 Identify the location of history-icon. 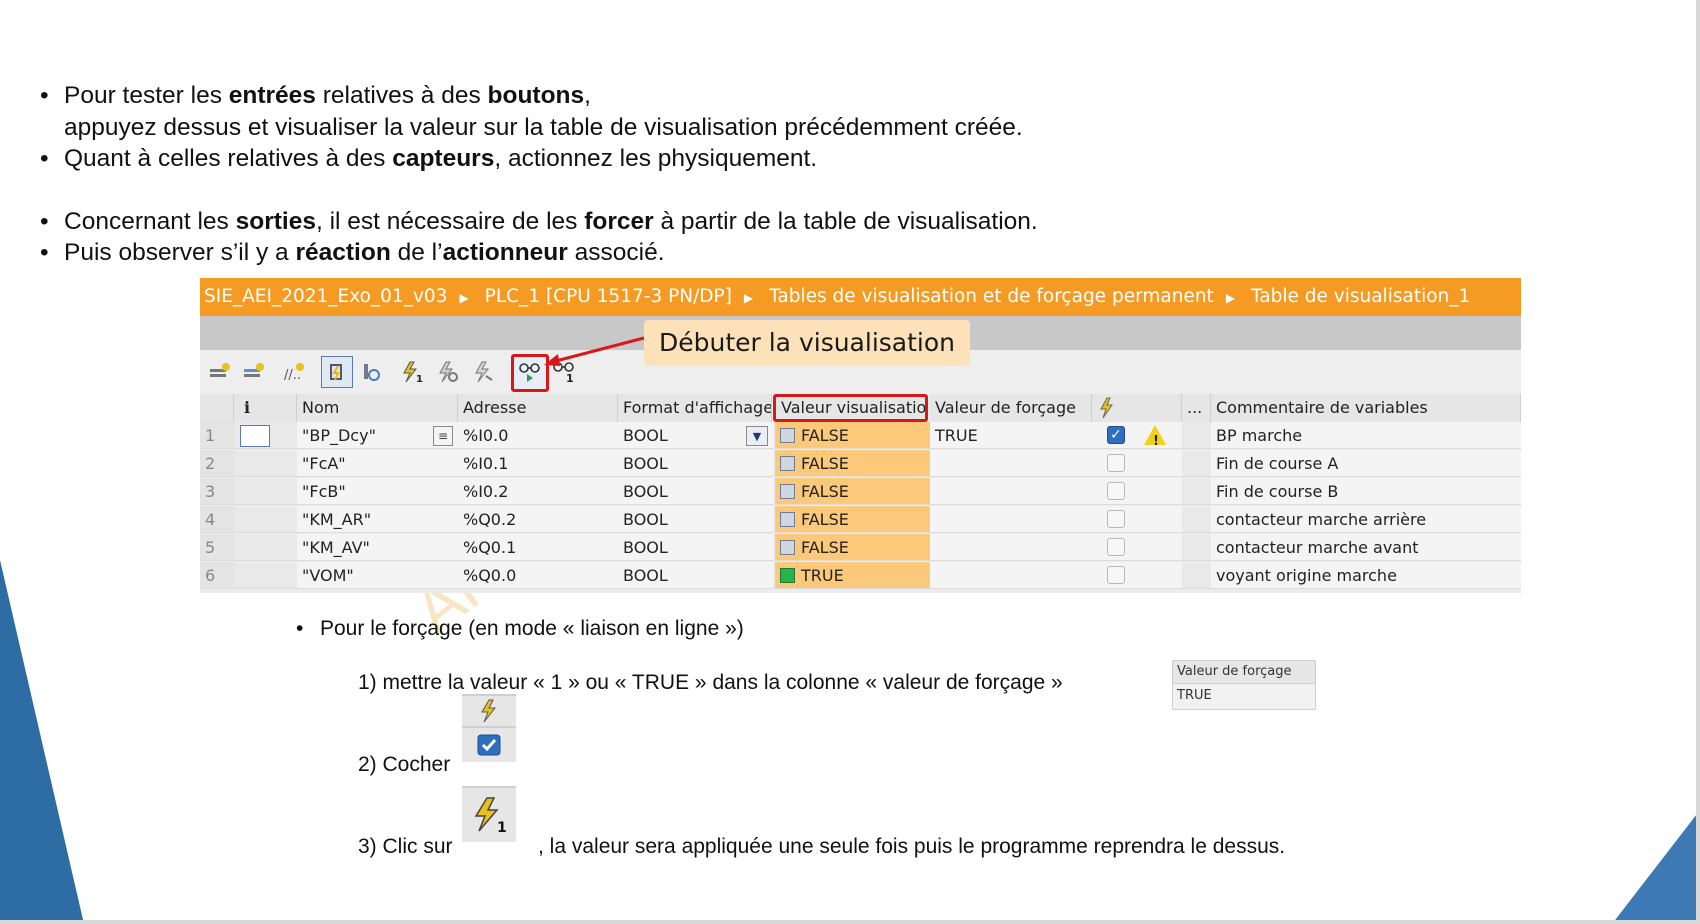
(371, 372).